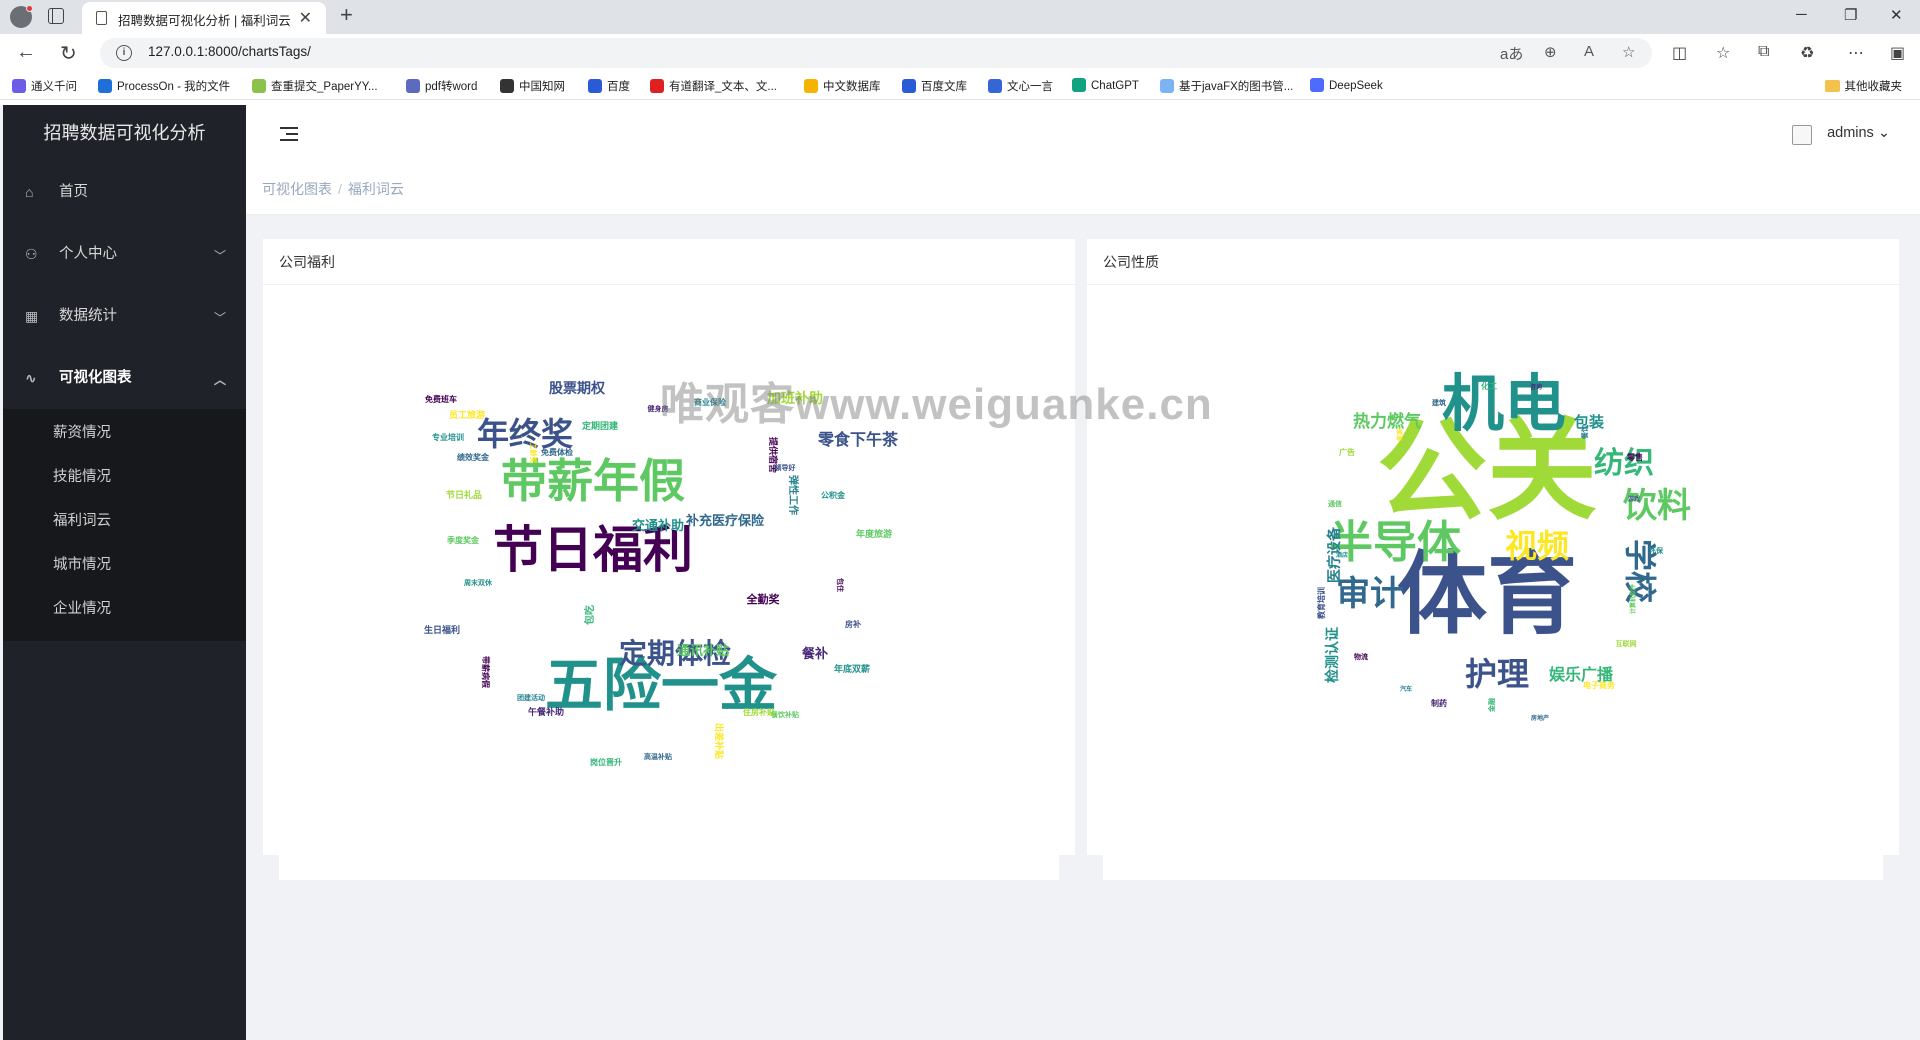  What do you see at coordinates (1536, 387) in the screenshot?
I see `cloud-word: 咨询` at bounding box center [1536, 387].